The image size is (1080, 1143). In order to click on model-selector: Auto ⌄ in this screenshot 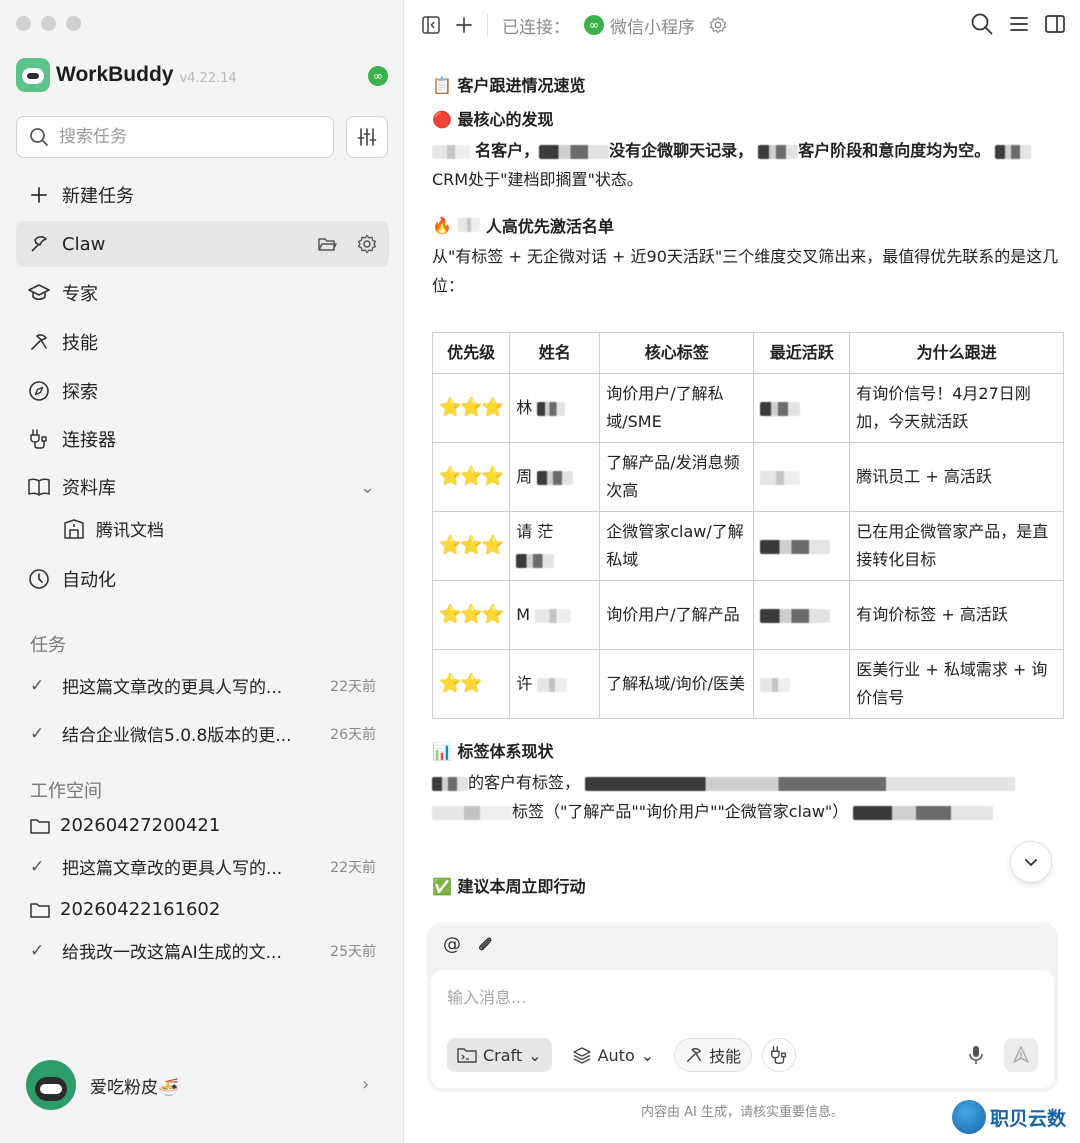, I will do `click(613, 1055)`.